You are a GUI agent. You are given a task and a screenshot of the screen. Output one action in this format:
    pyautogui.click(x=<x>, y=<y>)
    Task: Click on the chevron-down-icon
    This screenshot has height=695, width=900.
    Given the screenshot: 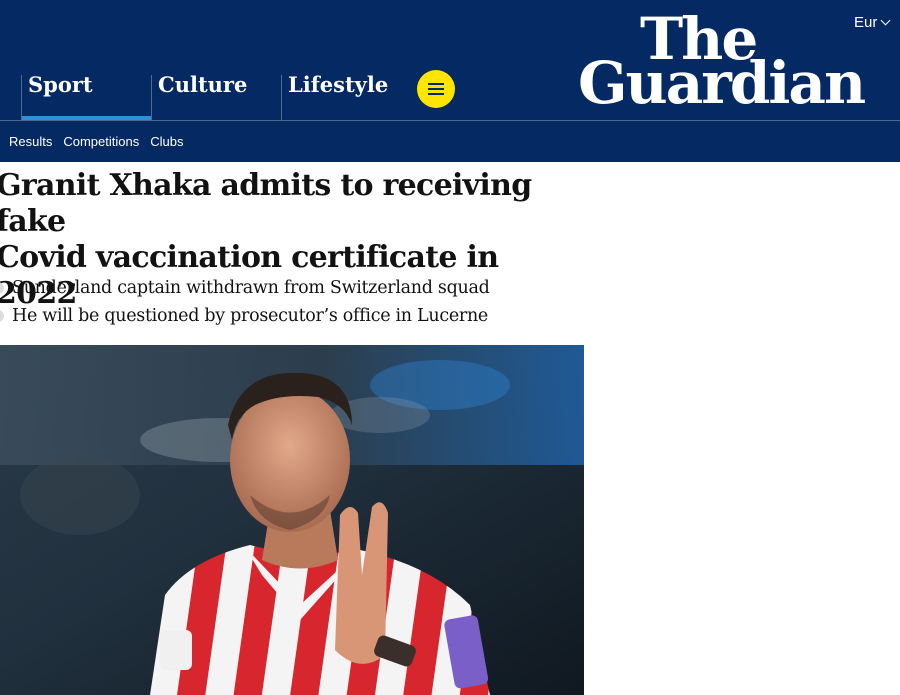 What is the action you would take?
    pyautogui.click(x=885, y=20)
    